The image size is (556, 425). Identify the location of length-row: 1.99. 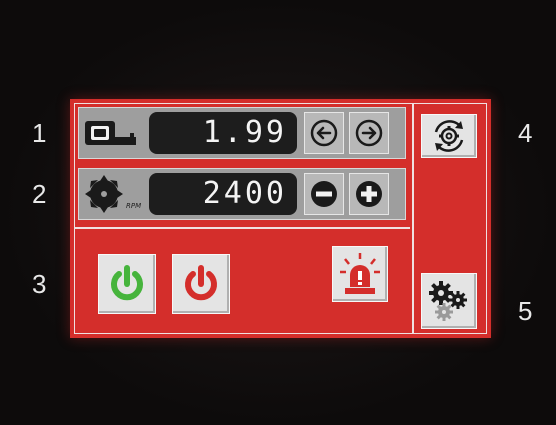
(242, 133).